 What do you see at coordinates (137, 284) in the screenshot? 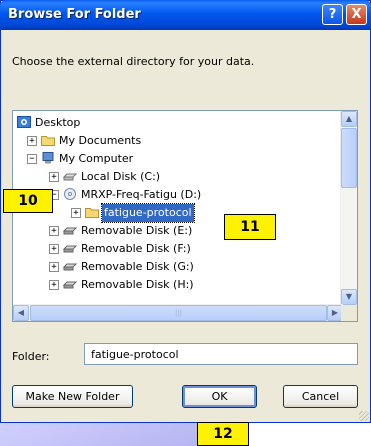
I see `tree-item-label: Removable Disk (H:)` at bounding box center [137, 284].